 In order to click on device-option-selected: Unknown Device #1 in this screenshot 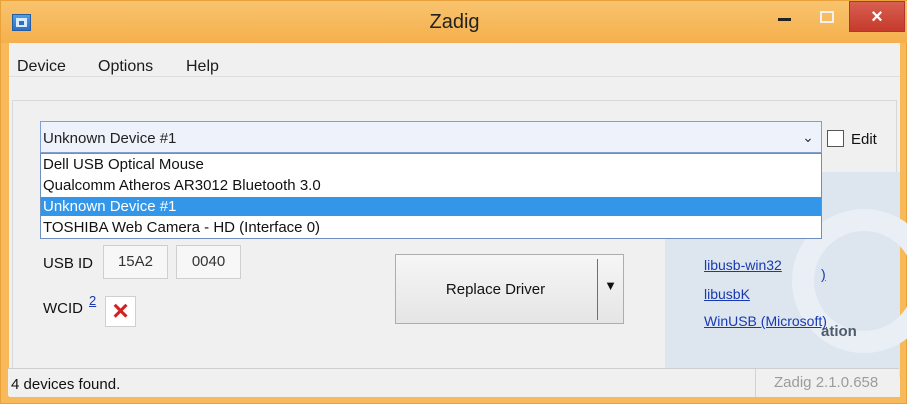, I will do `click(431, 206)`.